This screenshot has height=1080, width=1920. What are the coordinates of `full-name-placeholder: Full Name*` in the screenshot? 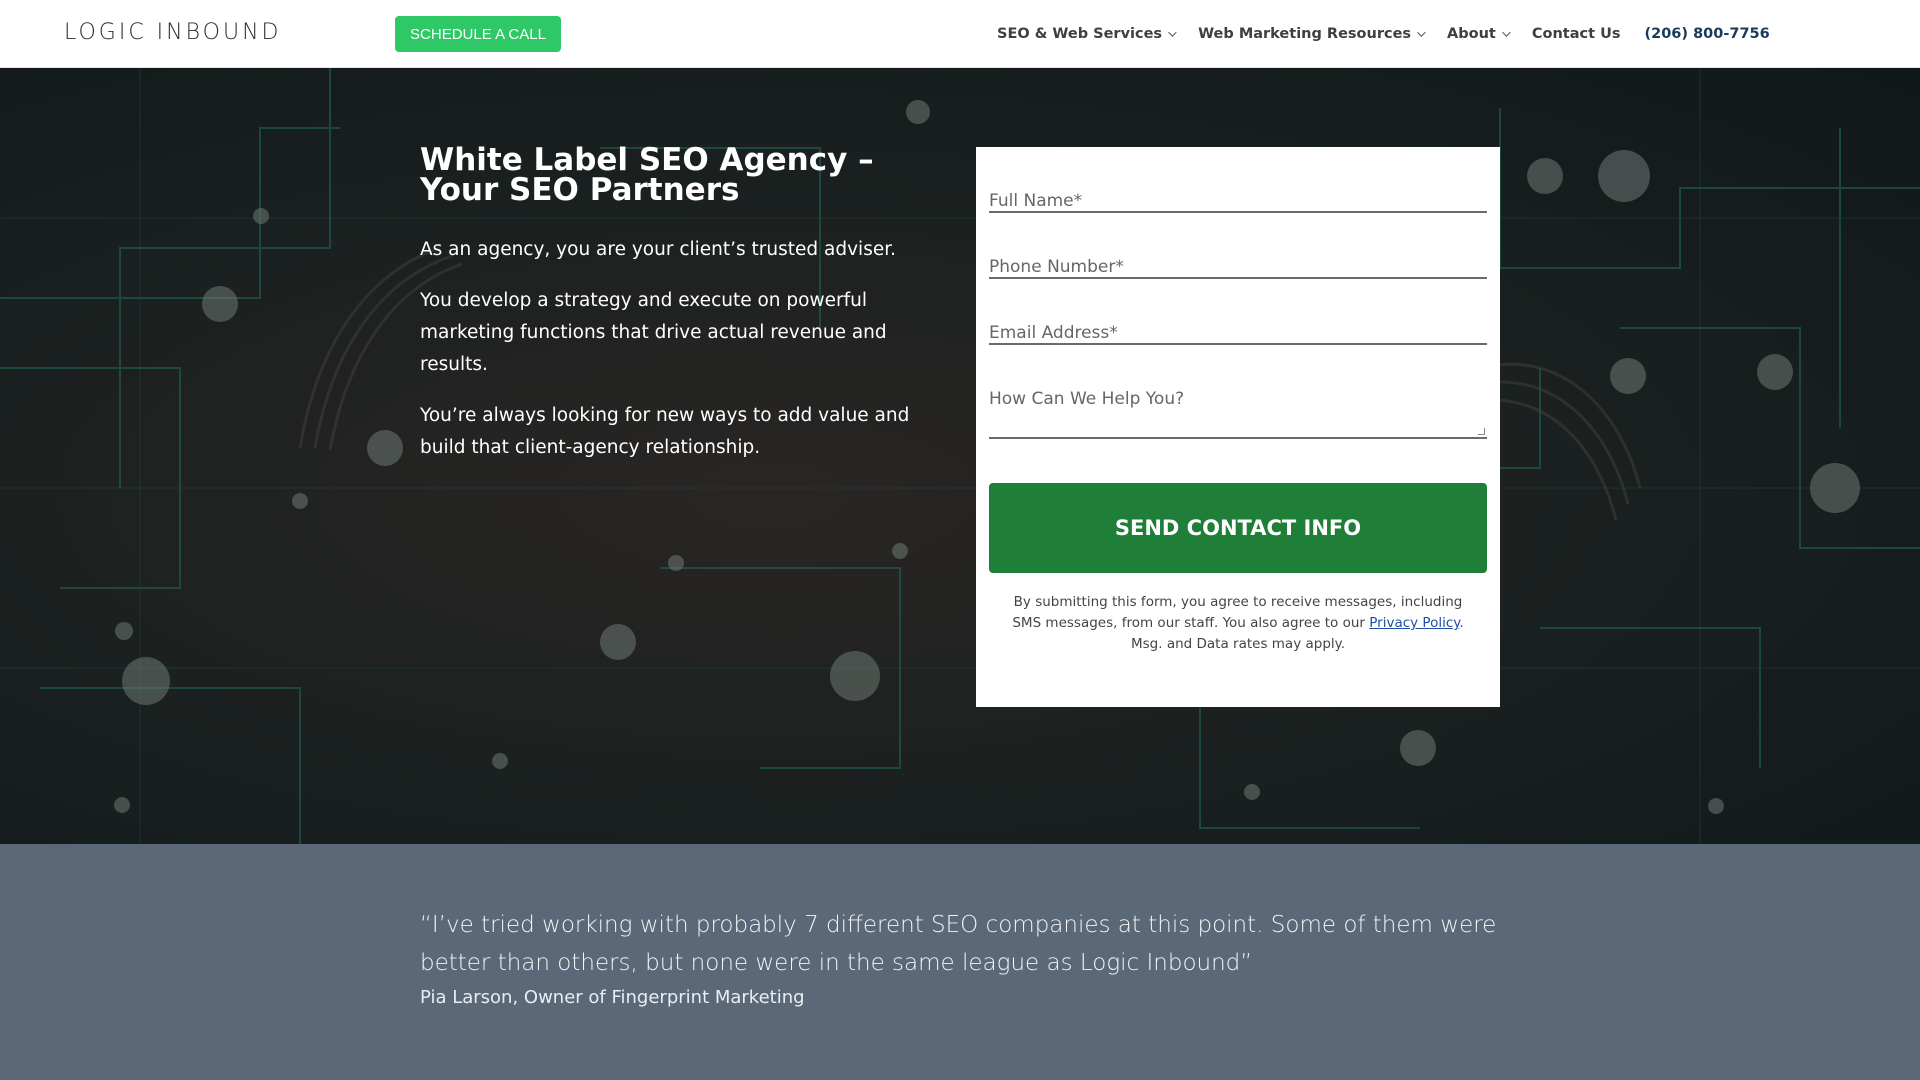 It's located at (1036, 201).